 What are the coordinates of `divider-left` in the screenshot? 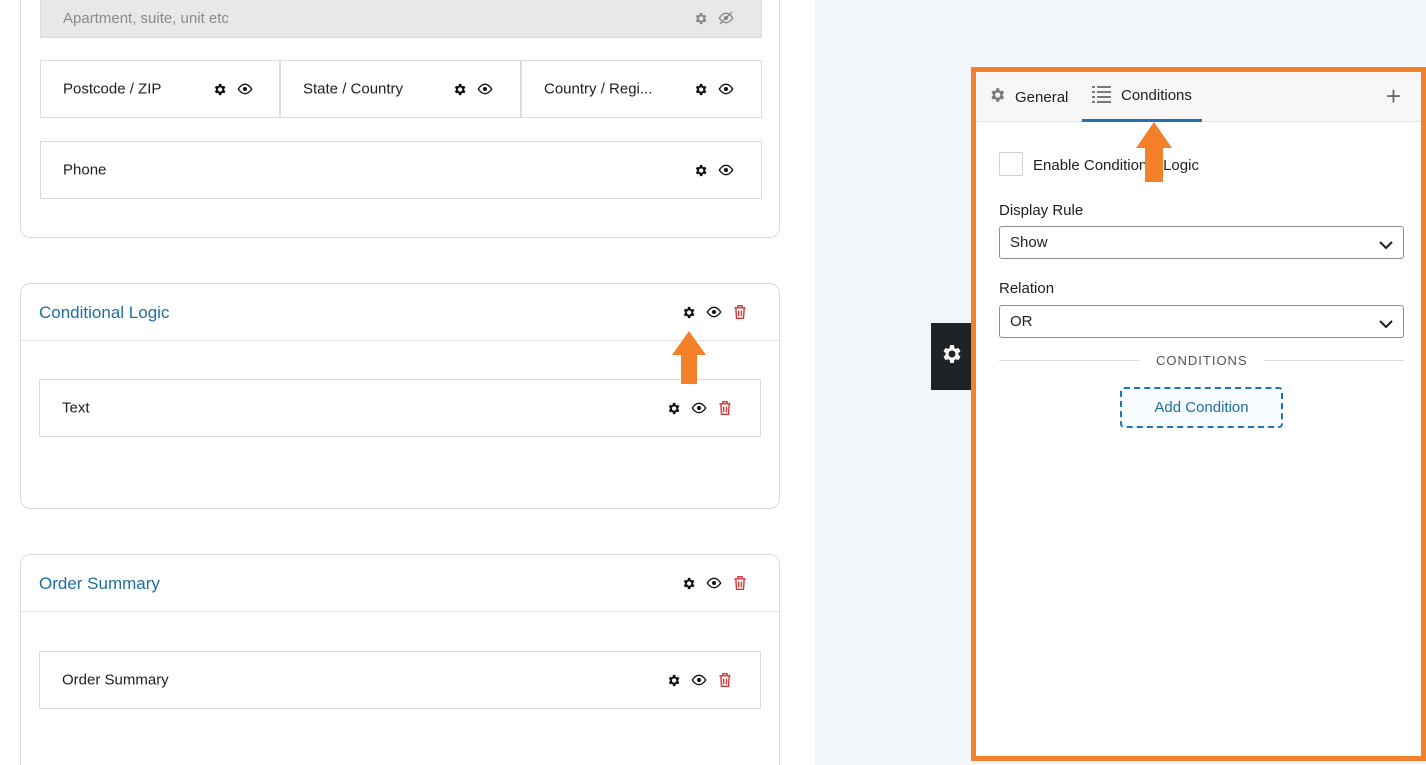 It's located at (1069, 360).